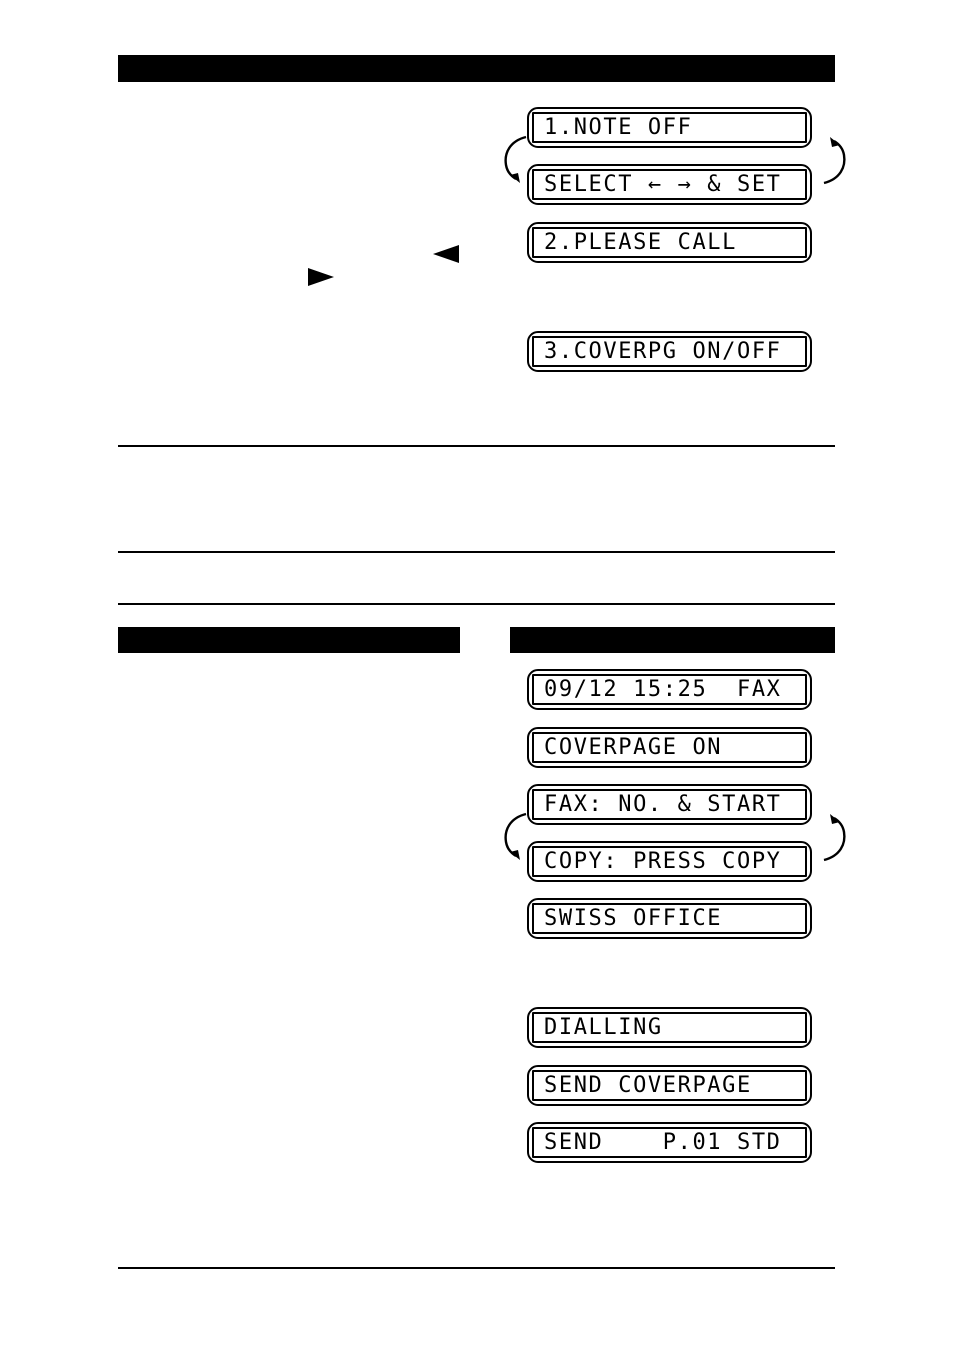 The width and height of the screenshot is (954, 1348). Describe the element at coordinates (663, 689) in the screenshot. I see `lcd-text-datetime-fax: 09/12 15:25 FAX` at that location.